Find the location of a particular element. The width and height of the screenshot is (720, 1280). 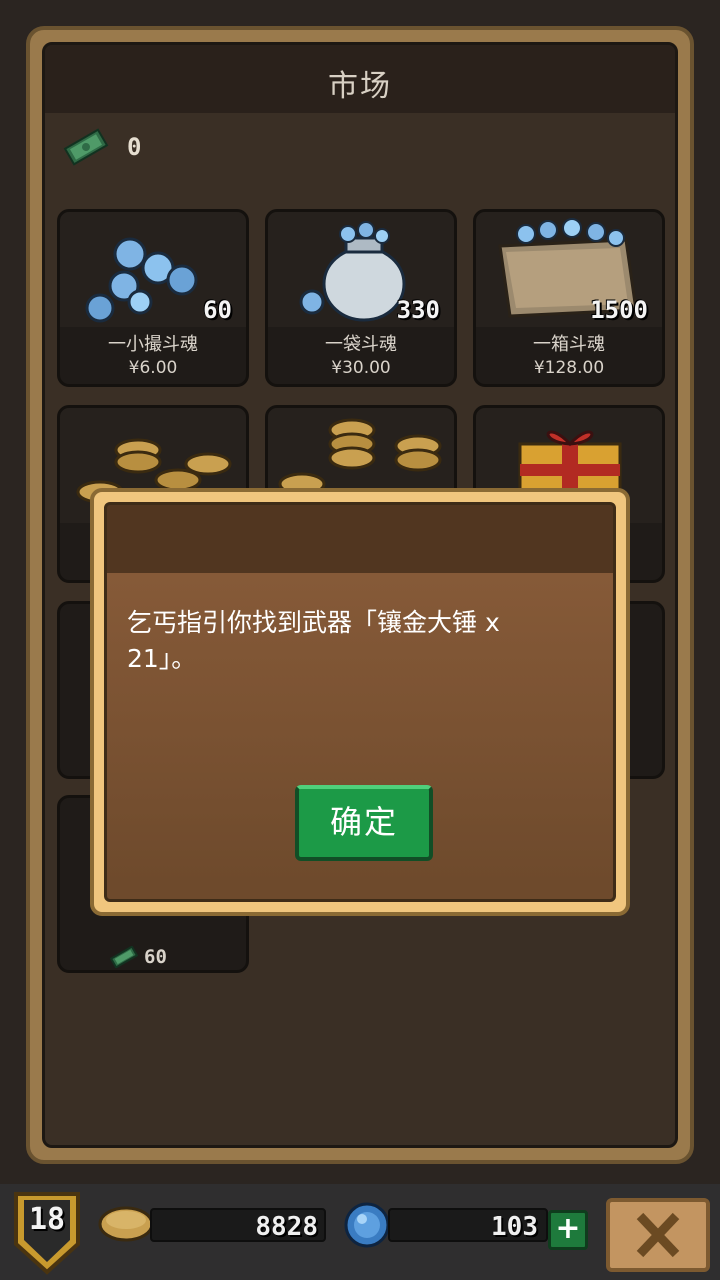

ticket-price: 60 is located at coordinates (138, 957).